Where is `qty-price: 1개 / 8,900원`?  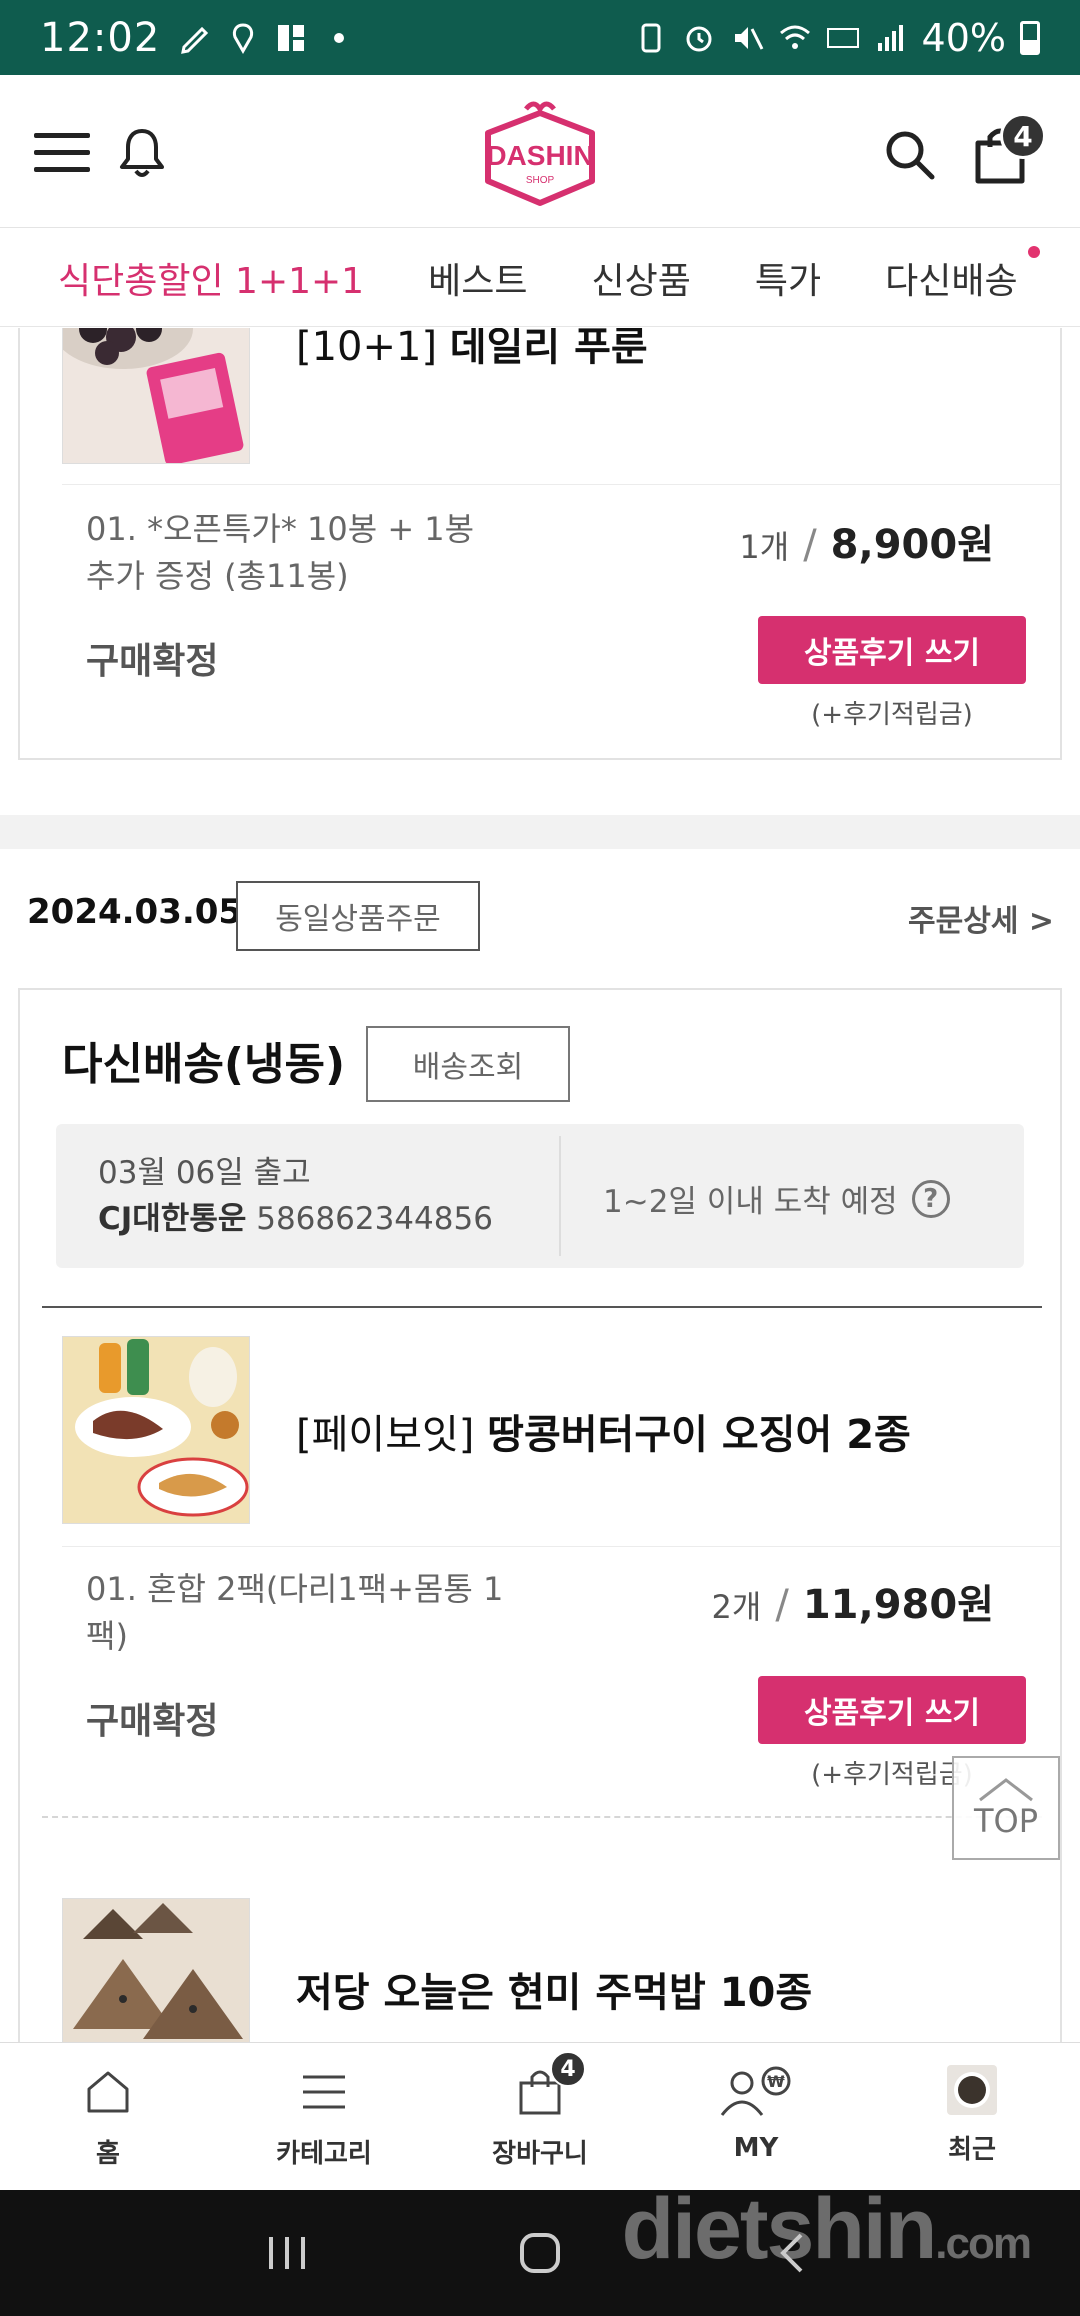
qty-price: 1개 / 8,900원 is located at coordinates (866, 541).